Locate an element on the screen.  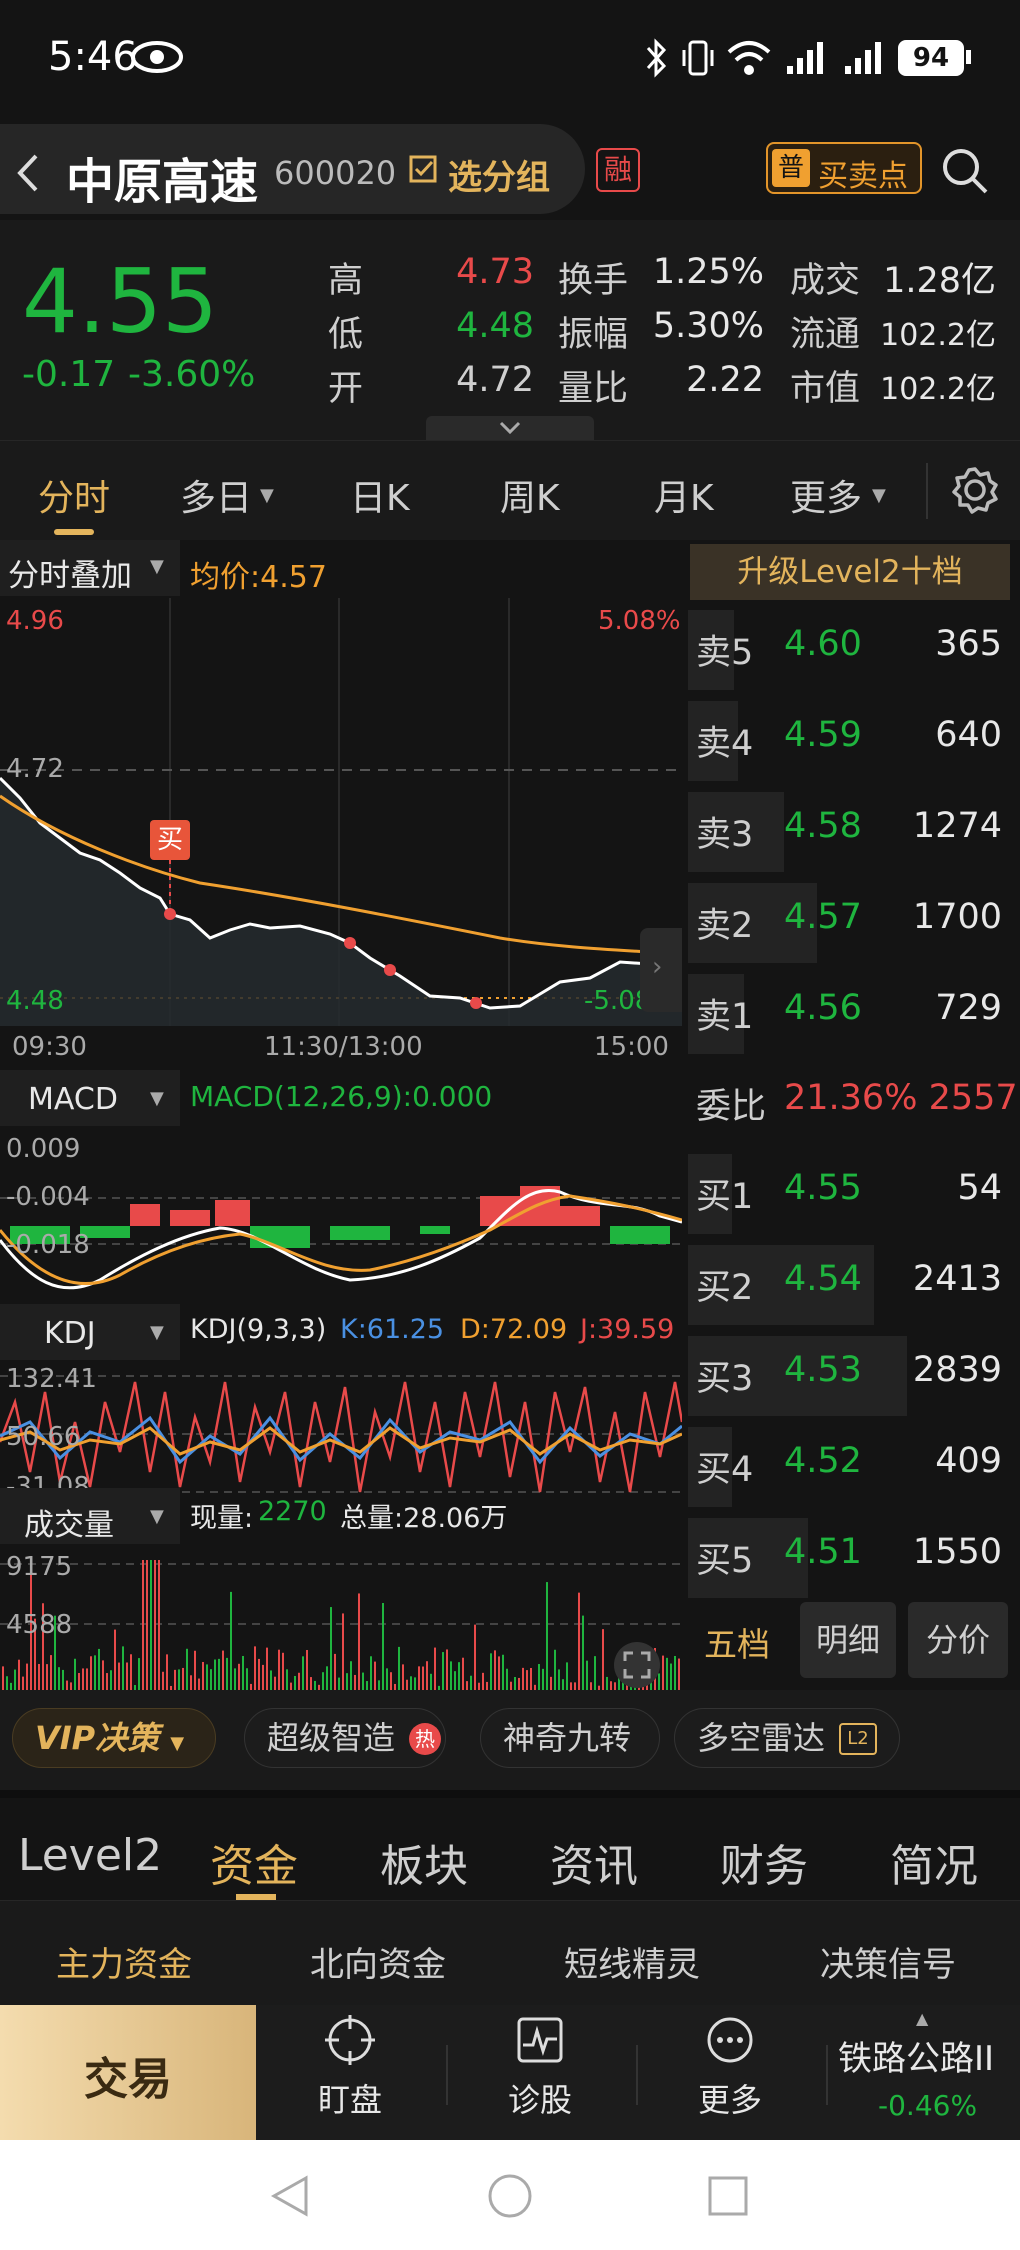
expand-handle is located at coordinates (510, 428).